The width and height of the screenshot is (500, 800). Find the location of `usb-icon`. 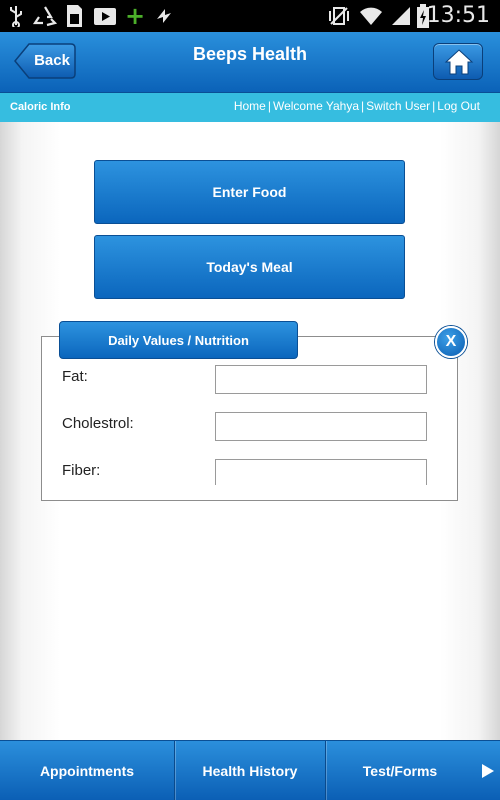

usb-icon is located at coordinates (16, 16).